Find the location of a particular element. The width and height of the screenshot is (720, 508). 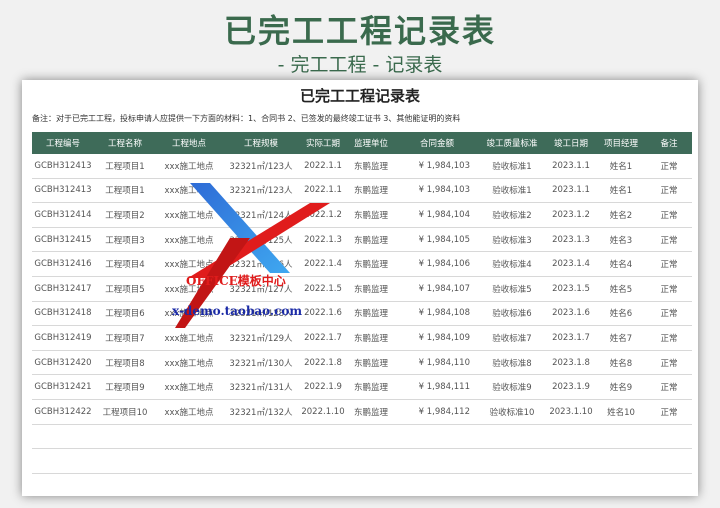

table-cell: 2022.1.9 is located at coordinates (323, 387).